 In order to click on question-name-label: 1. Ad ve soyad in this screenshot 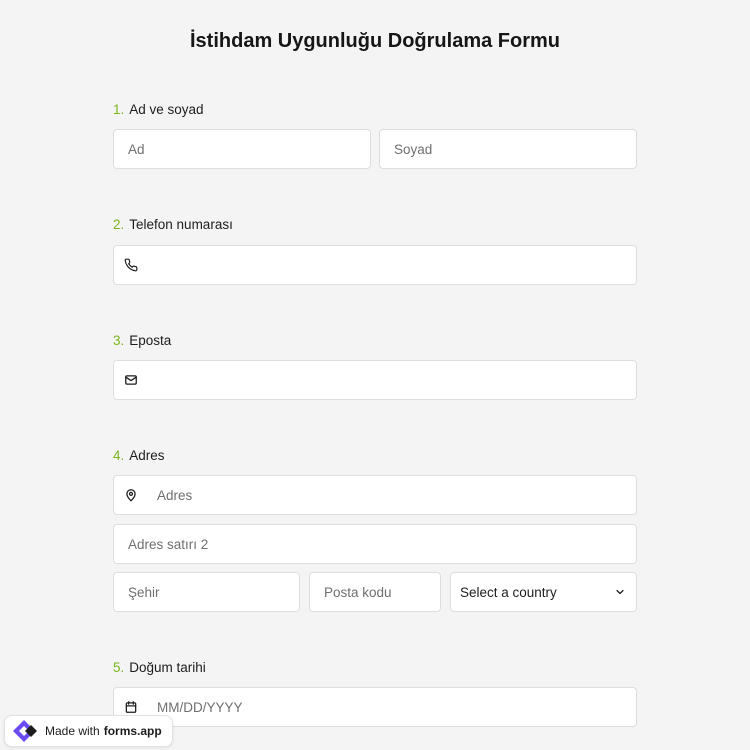, I will do `click(158, 109)`.